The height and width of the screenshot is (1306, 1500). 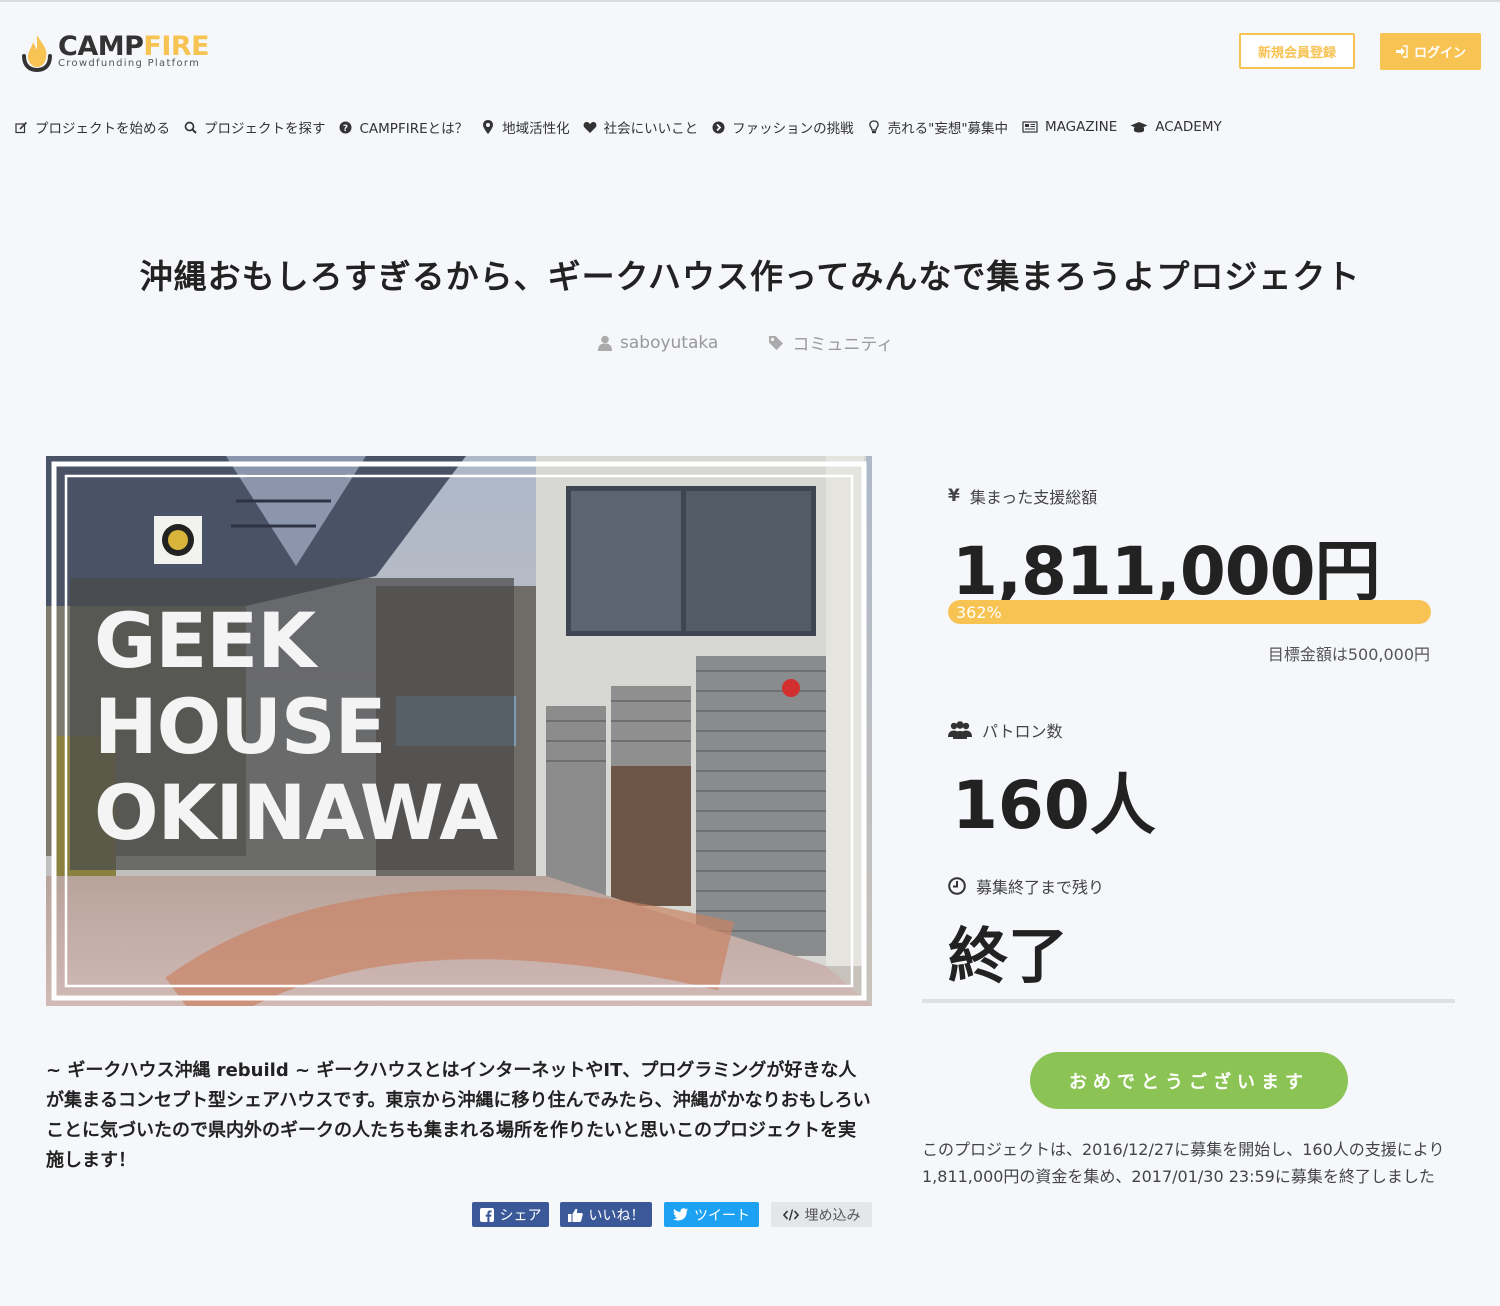 I want to click on patrons-label: パトロン数, so click(x=1005, y=730).